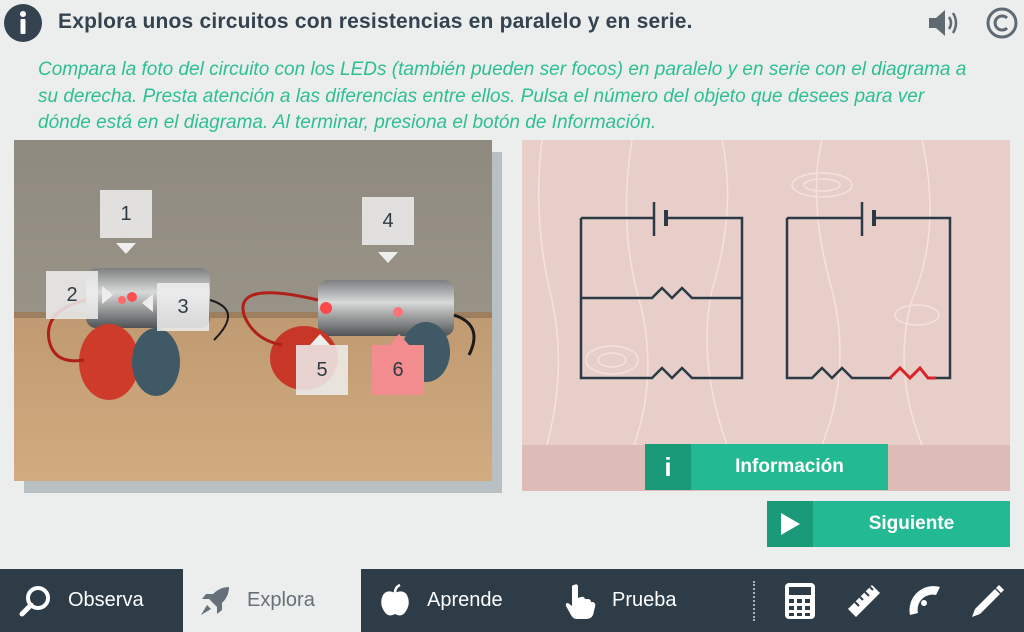 Image resolution: width=1024 pixels, height=632 pixels. What do you see at coordinates (388, 257) in the screenshot?
I see `marker-4-pointer` at bounding box center [388, 257].